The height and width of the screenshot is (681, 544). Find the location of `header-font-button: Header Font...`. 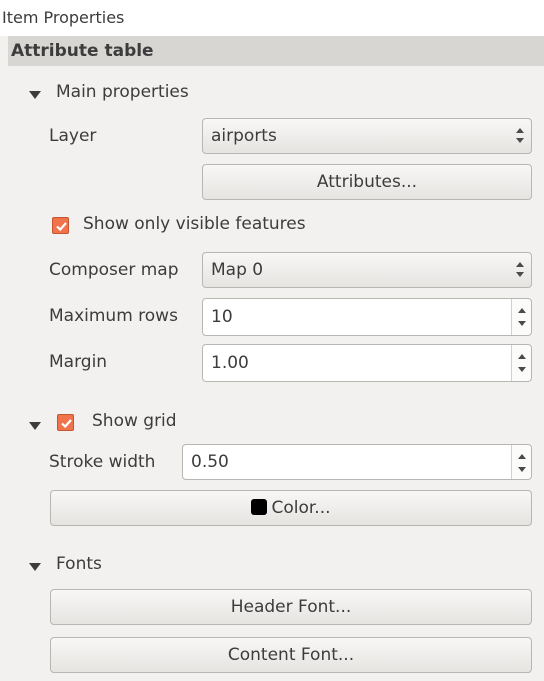

header-font-button: Header Font... is located at coordinates (291, 607).